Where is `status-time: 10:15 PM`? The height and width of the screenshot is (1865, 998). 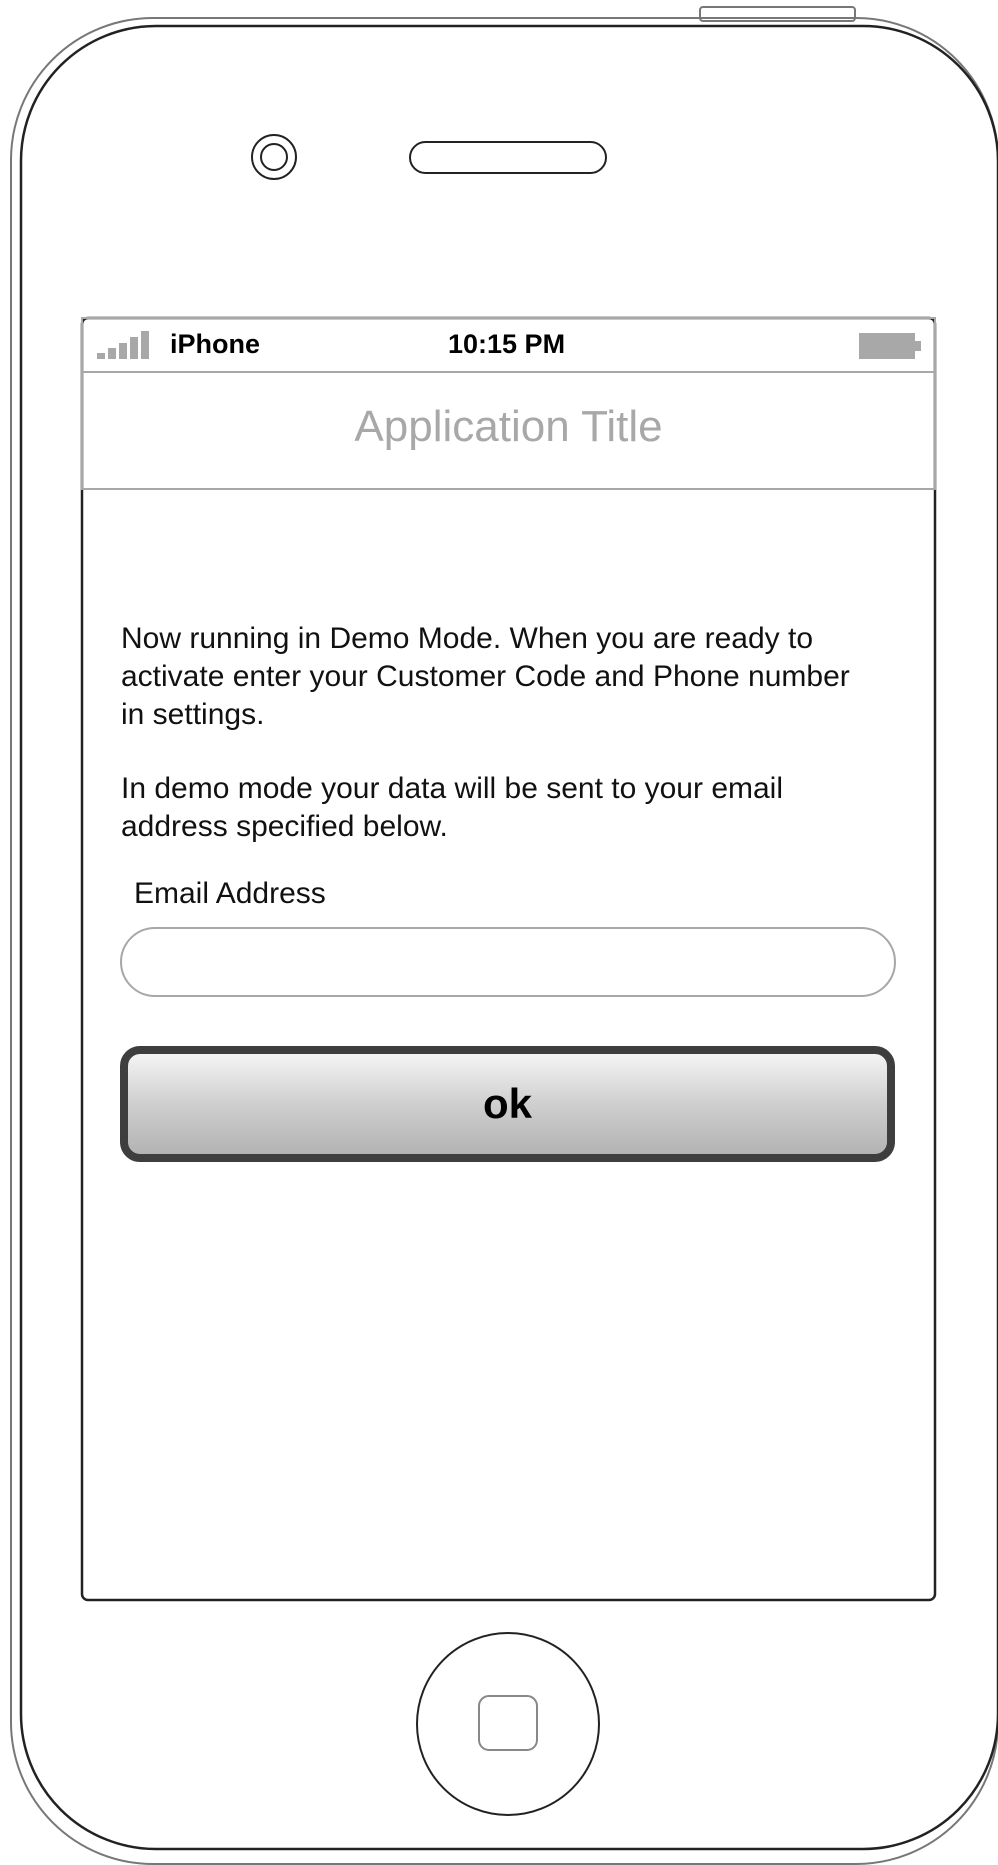 status-time: 10:15 PM is located at coordinates (507, 344).